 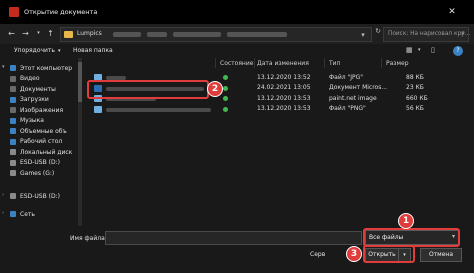 I want to click on step-badge-3: 3, so click(x=354, y=254).